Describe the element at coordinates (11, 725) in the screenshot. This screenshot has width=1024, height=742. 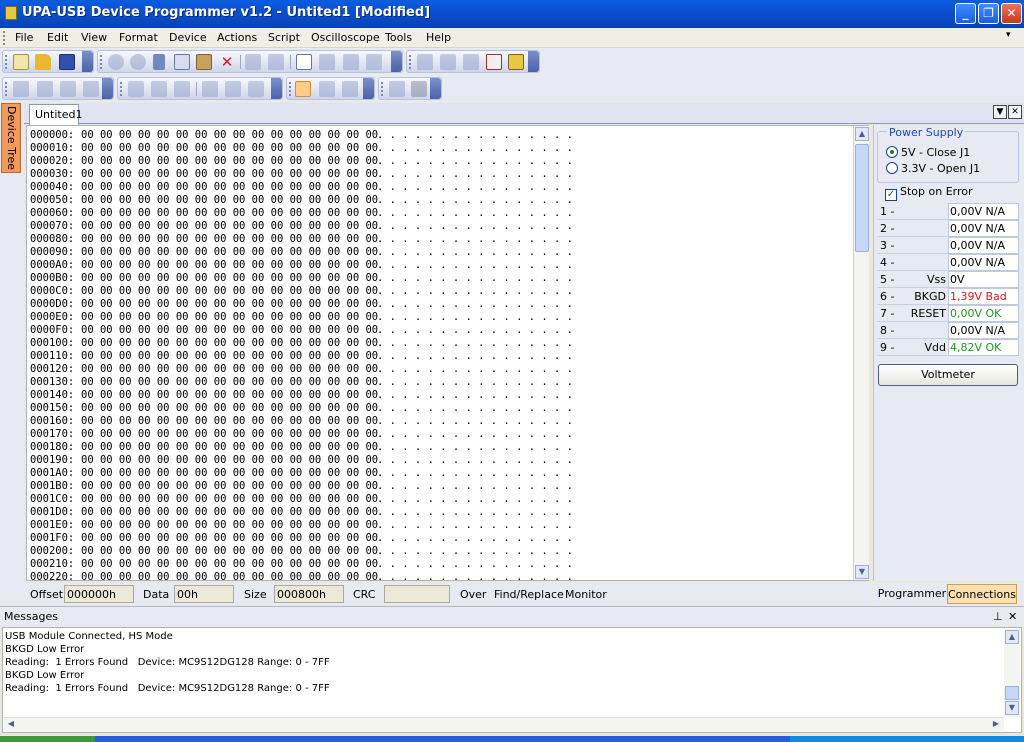
I see `scroll-left-icon: ◀` at that location.